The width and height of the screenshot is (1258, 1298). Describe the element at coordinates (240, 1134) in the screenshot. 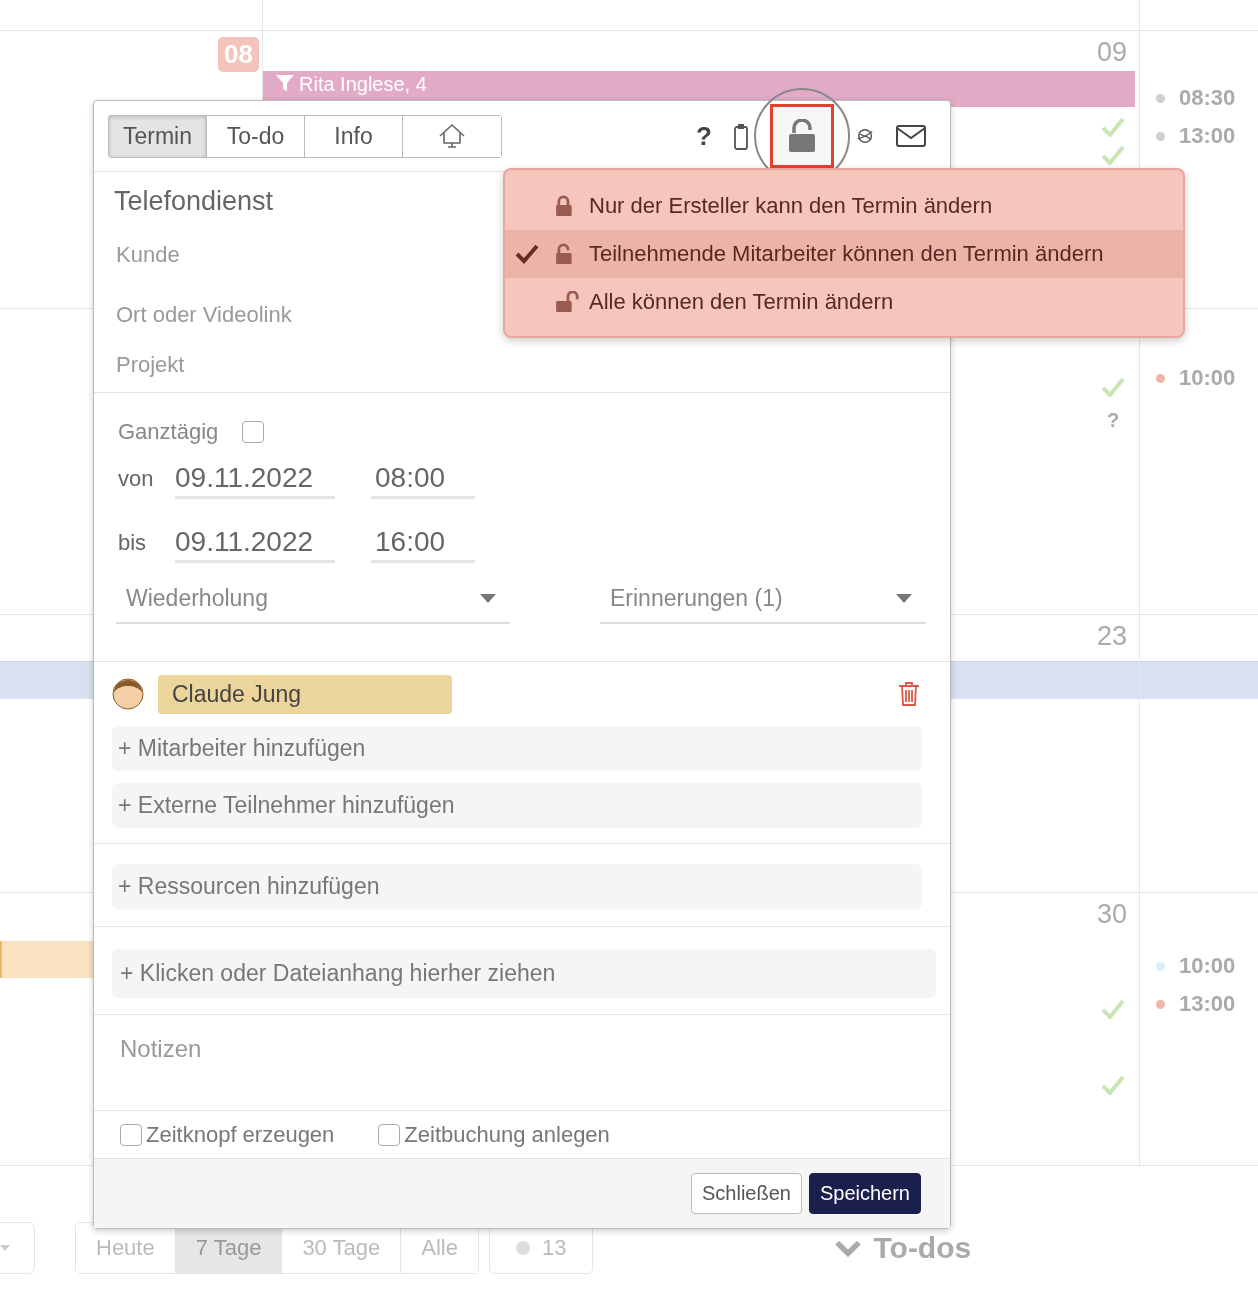

I see `checkbox-label: Zeitknopf erzeugen` at that location.